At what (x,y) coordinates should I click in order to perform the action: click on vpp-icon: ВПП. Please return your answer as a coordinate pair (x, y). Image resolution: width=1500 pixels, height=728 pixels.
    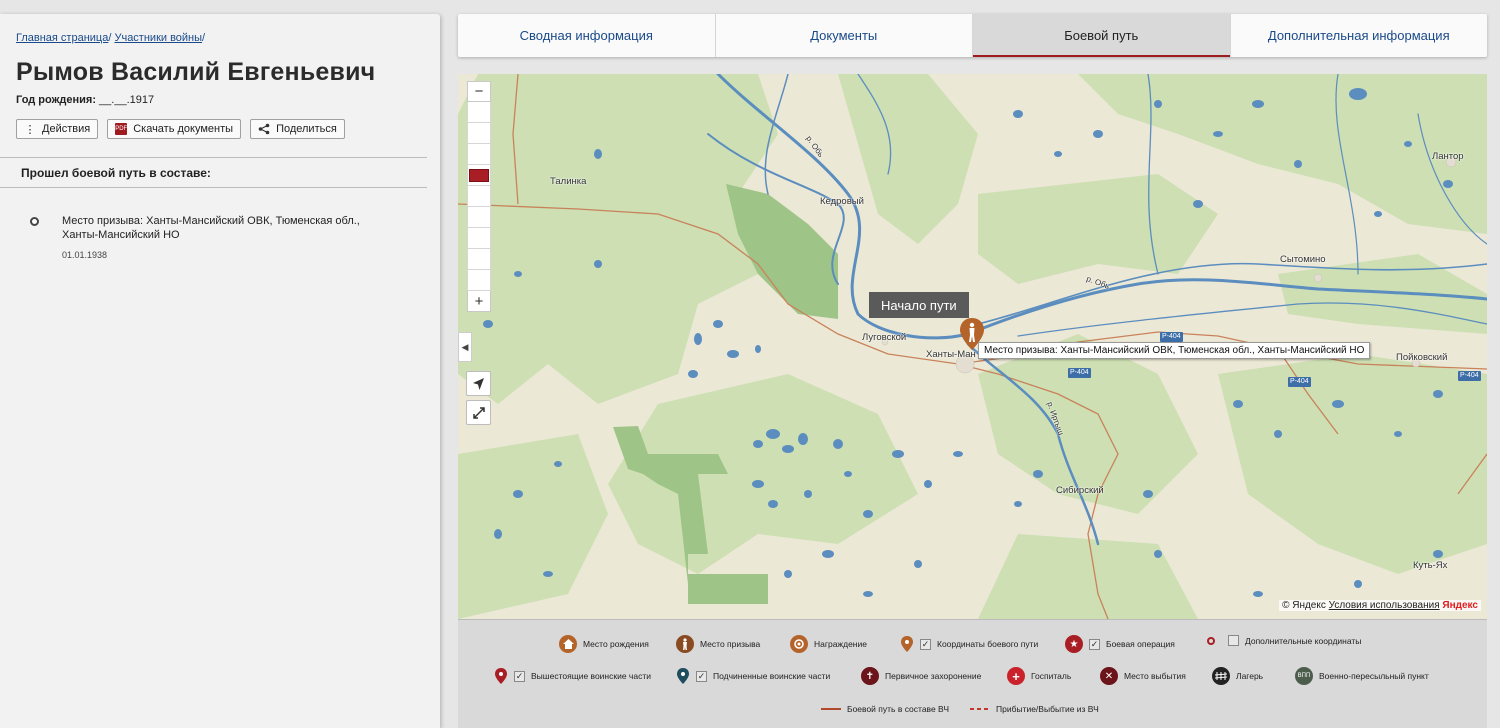
    Looking at the image, I should click on (1304, 676).